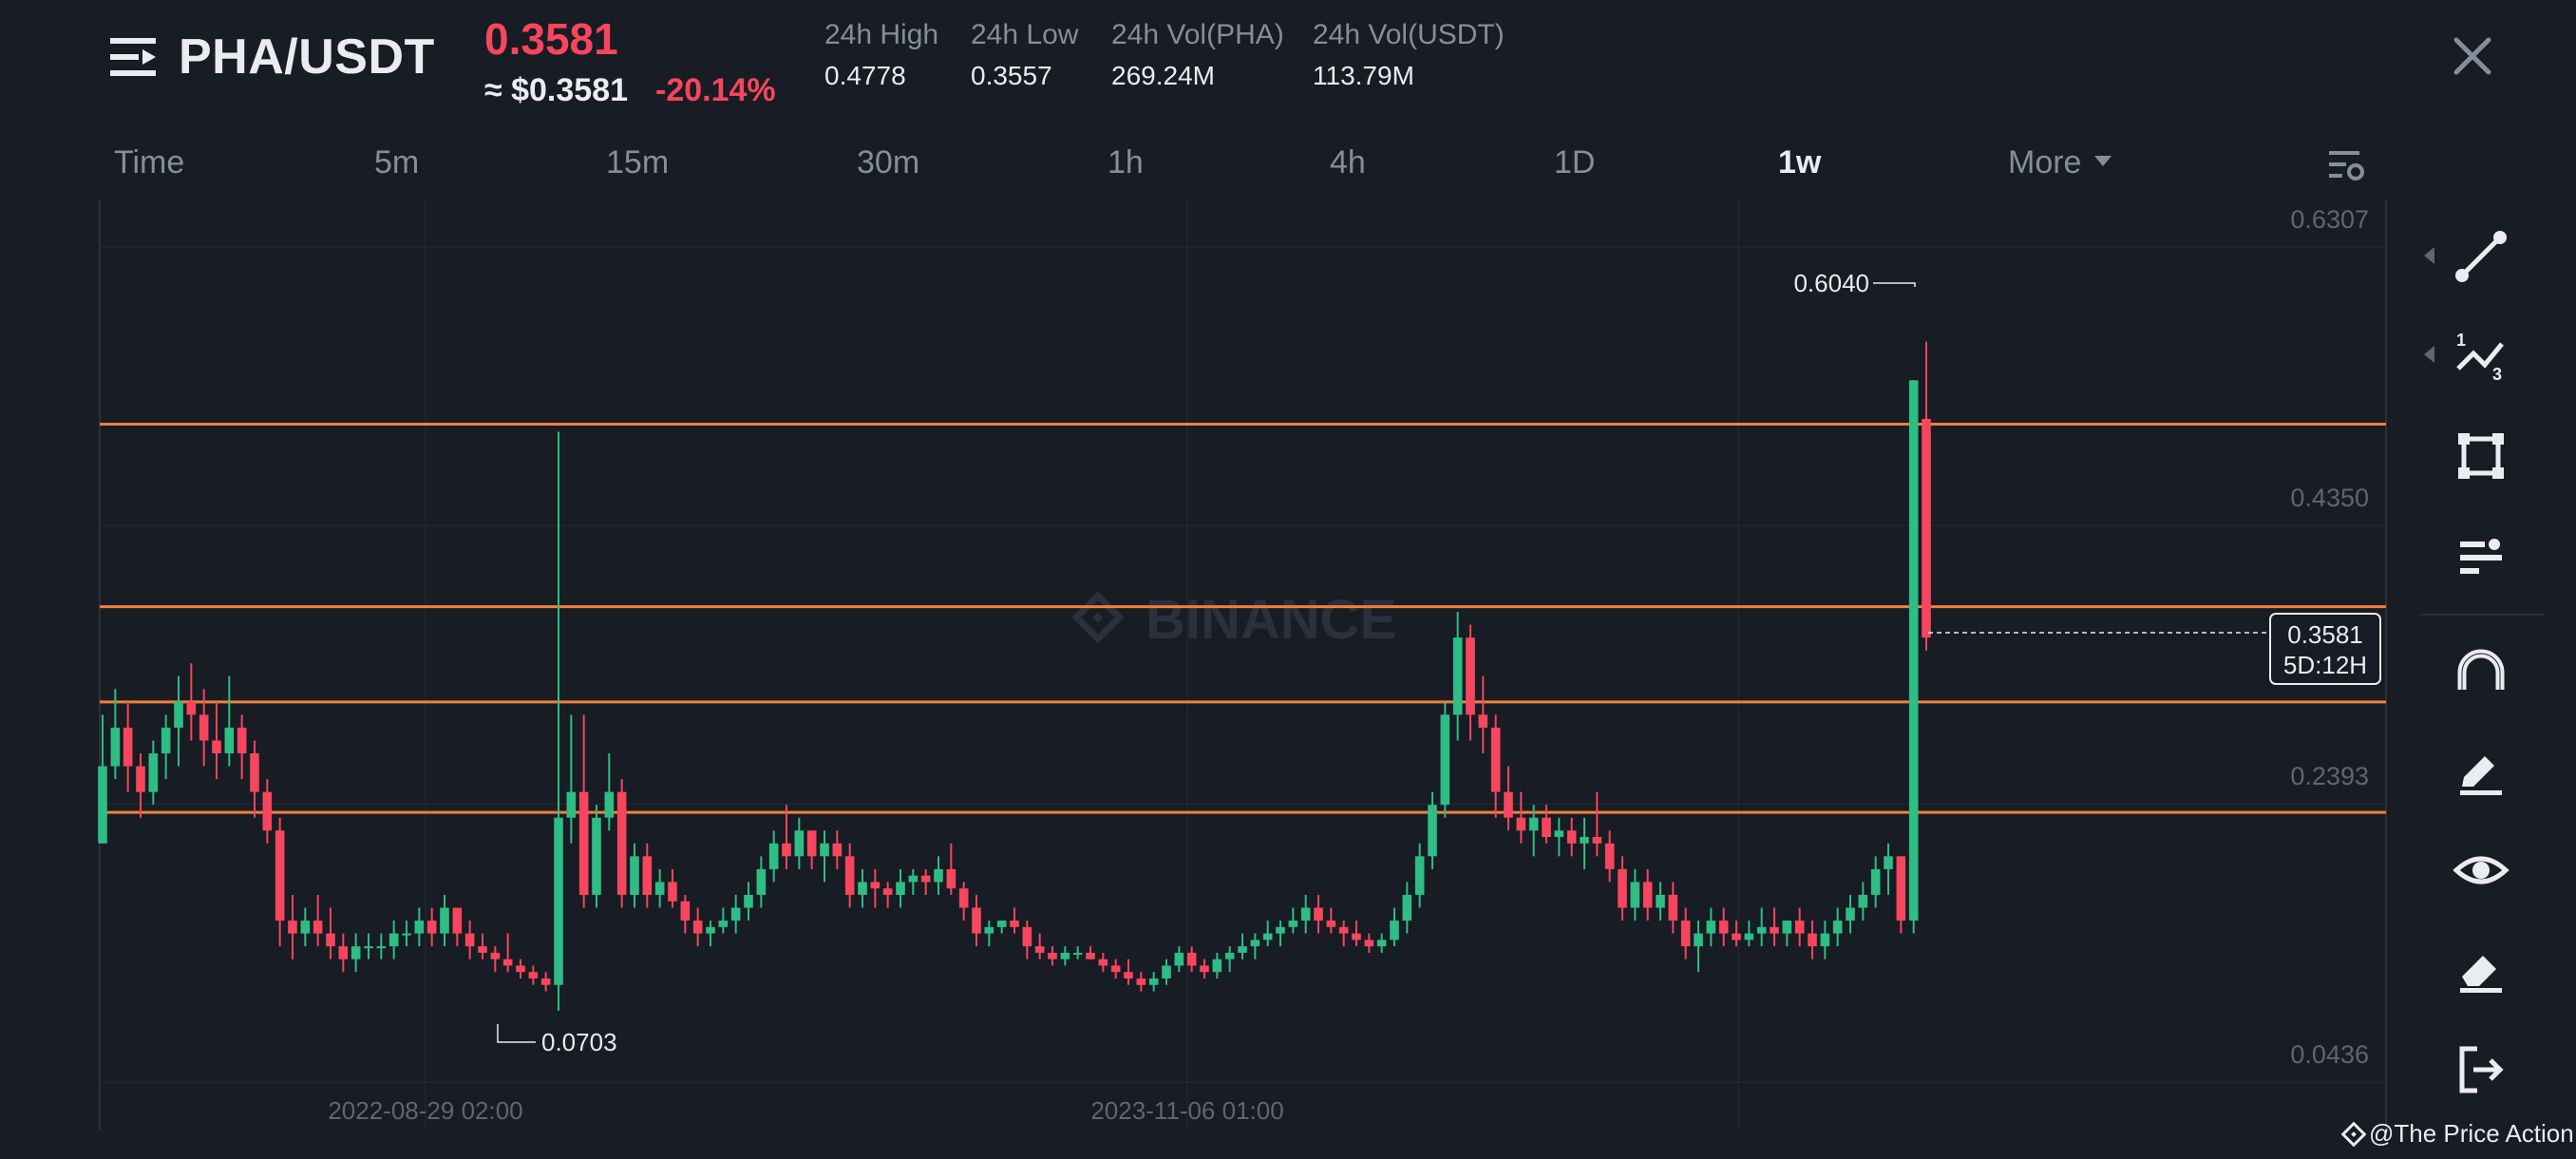 The image size is (2576, 1159). What do you see at coordinates (2481, 456) in the screenshot?
I see `rectangle-icon` at bounding box center [2481, 456].